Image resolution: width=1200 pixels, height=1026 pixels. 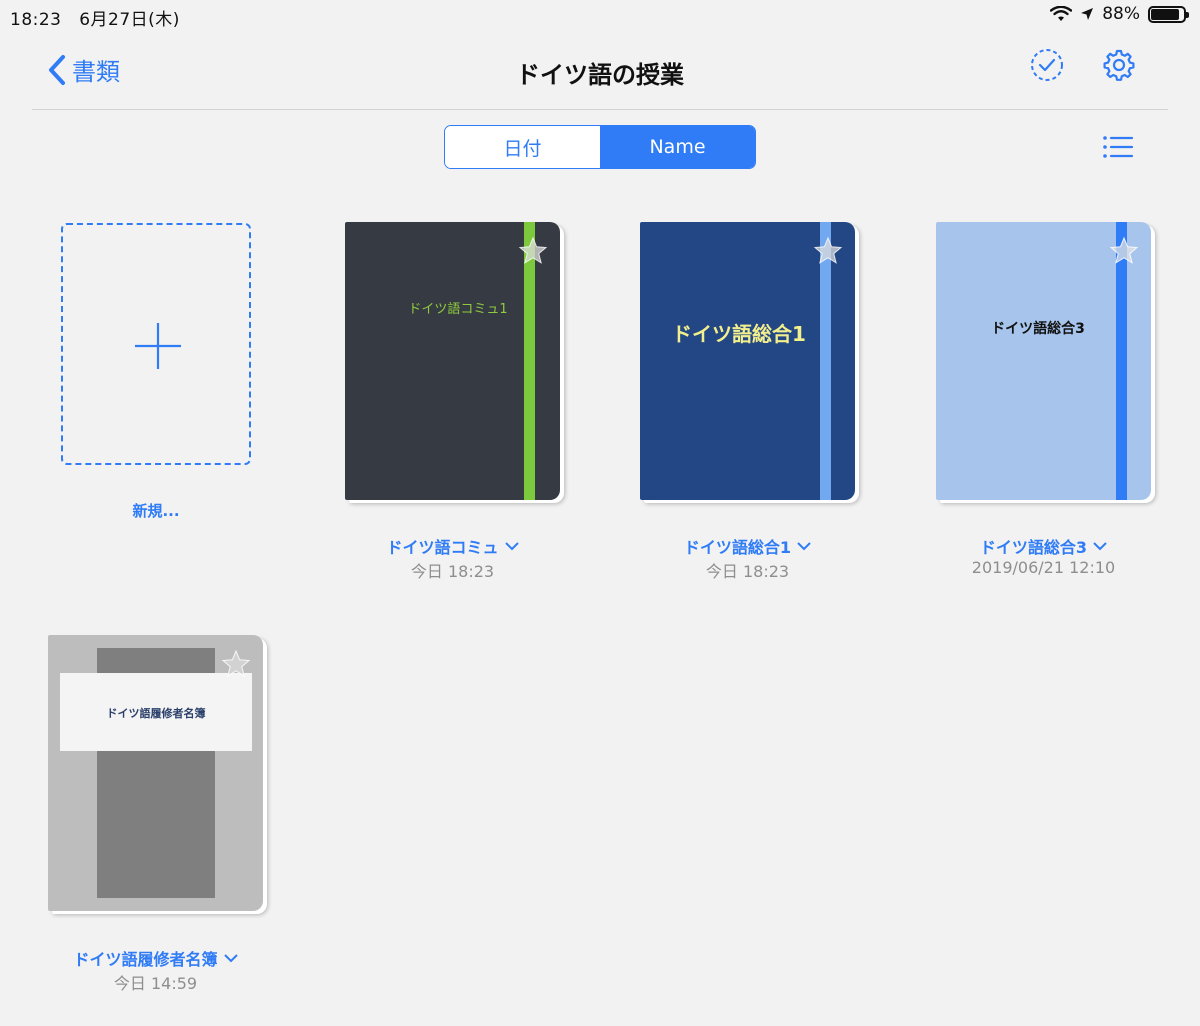 I want to click on cover-title: ドイツ語総合1, so click(x=739, y=334).